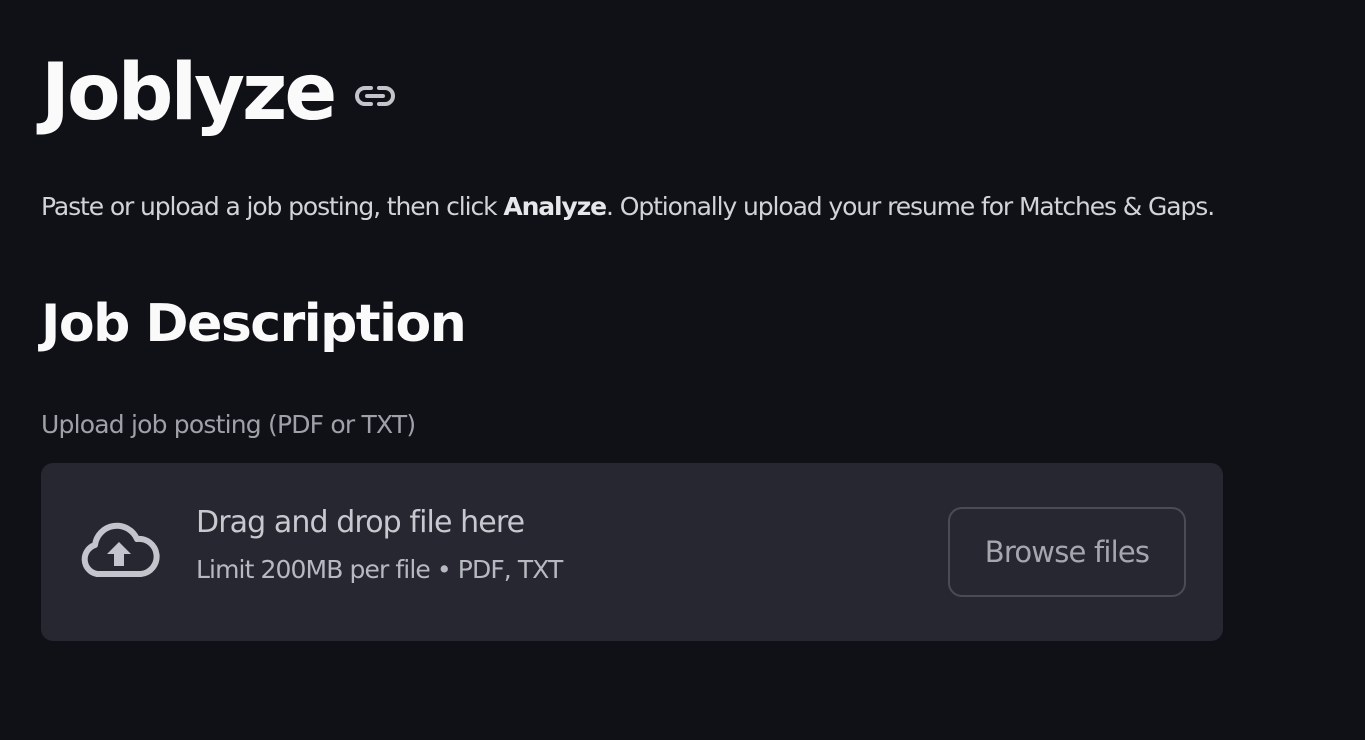 This screenshot has width=1365, height=740. Describe the element at coordinates (254, 324) in the screenshot. I see `job-description-heading: Job Description` at that location.